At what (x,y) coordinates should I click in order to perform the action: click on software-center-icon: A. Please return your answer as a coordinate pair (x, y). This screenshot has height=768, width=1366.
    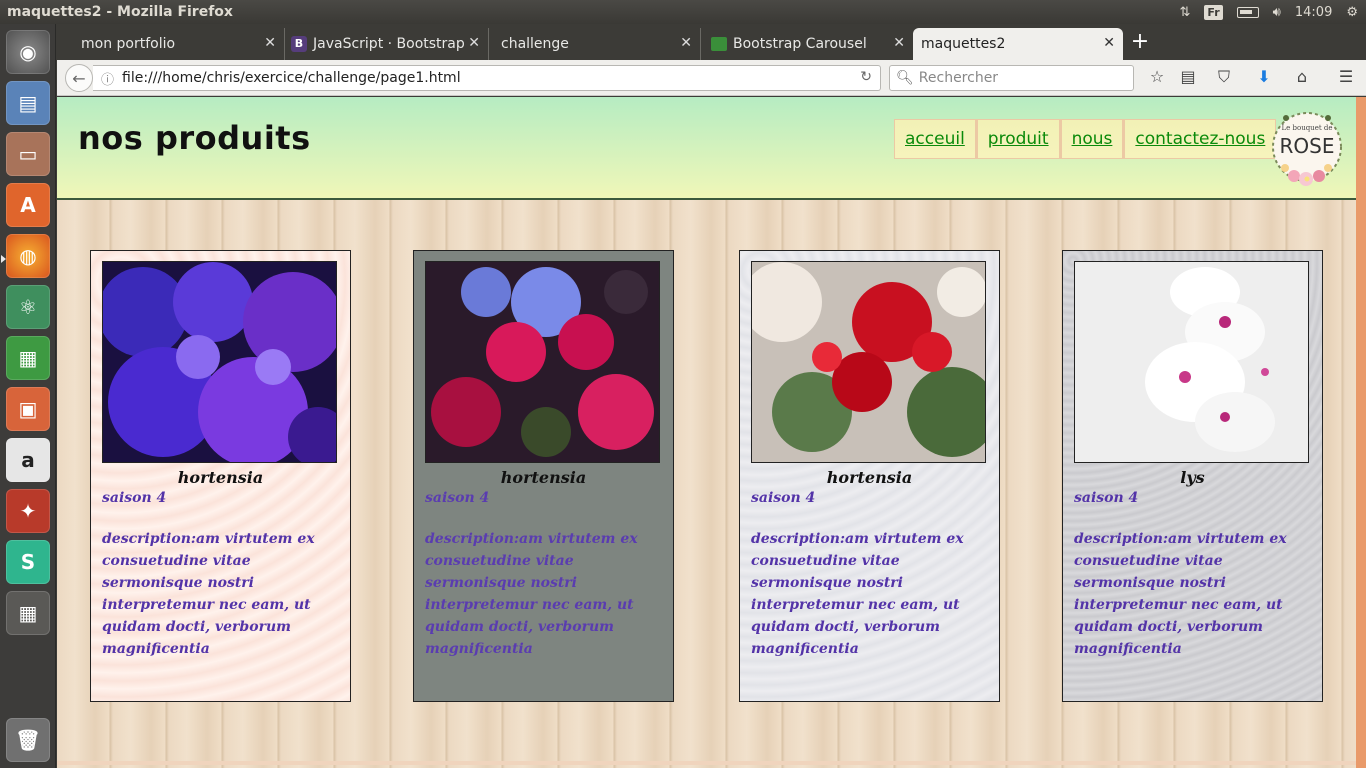
    Looking at the image, I should click on (28, 205).